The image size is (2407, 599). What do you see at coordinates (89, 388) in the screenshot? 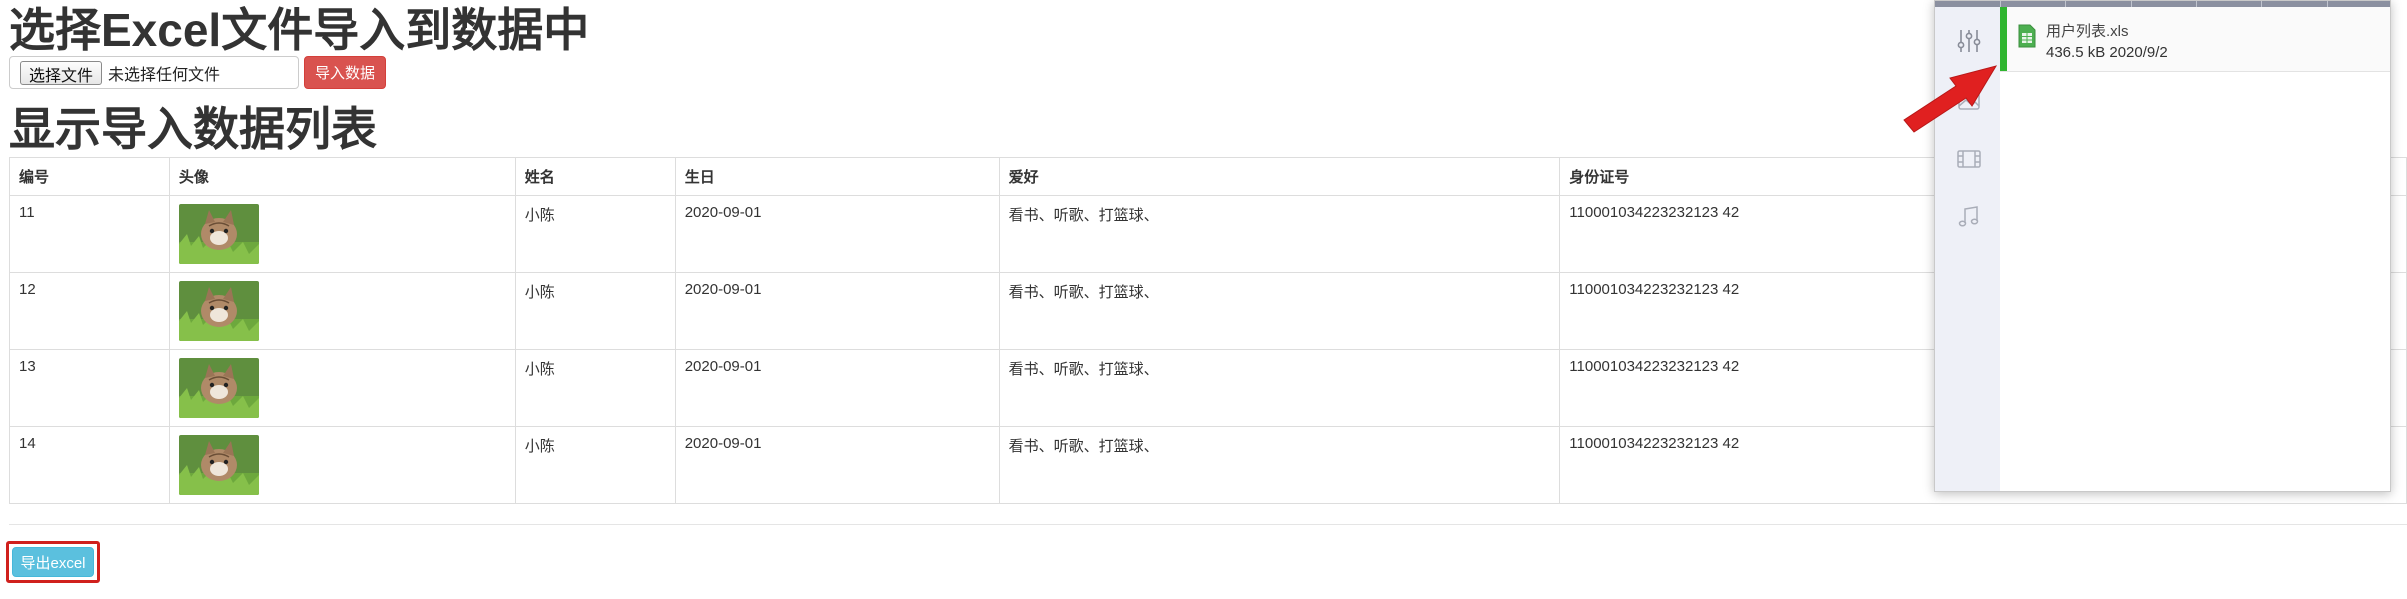
I see `cell-id: 13` at bounding box center [89, 388].